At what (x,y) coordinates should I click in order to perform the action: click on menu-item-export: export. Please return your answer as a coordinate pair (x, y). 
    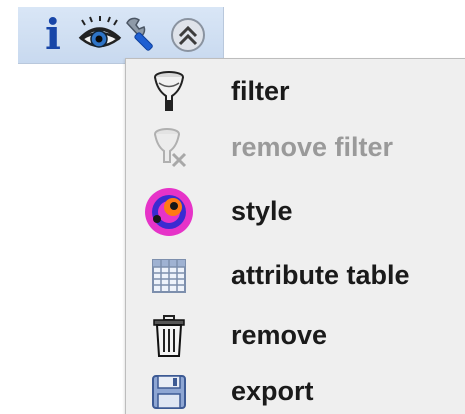
    Looking at the image, I should click on (295, 388).